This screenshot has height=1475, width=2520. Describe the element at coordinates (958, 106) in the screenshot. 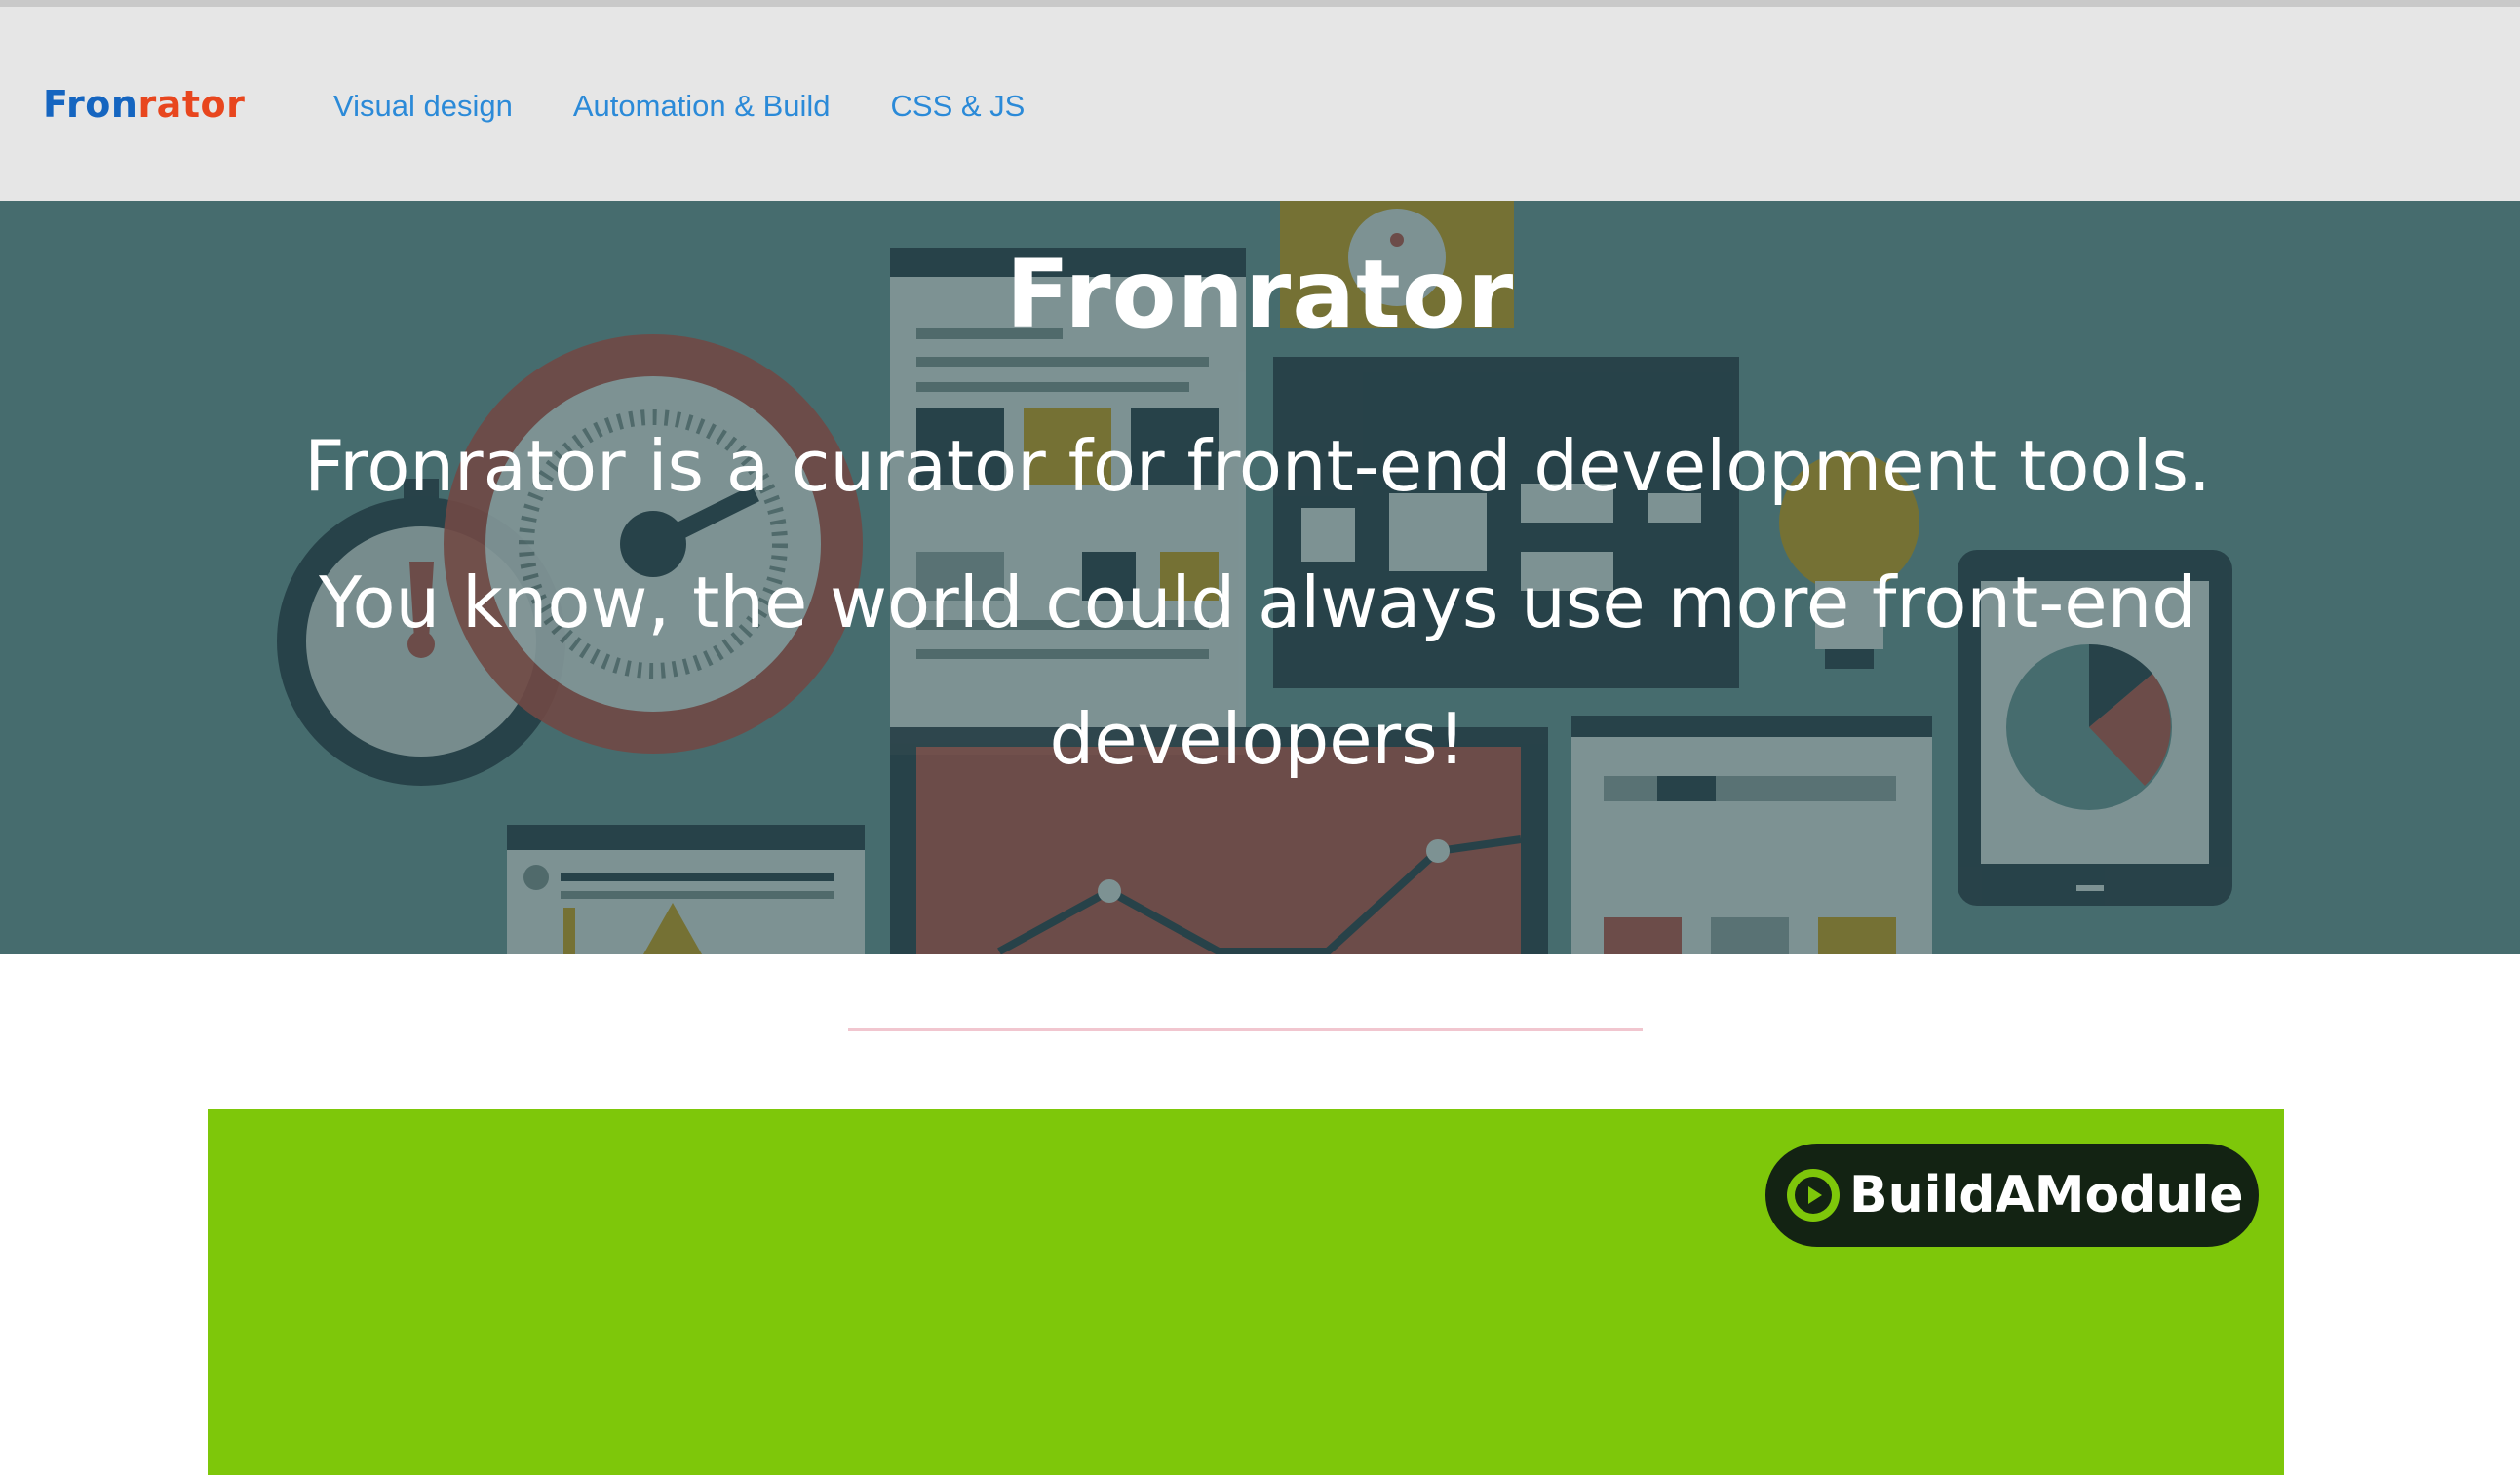

I see `nav-css-js: CSS & JS` at that location.